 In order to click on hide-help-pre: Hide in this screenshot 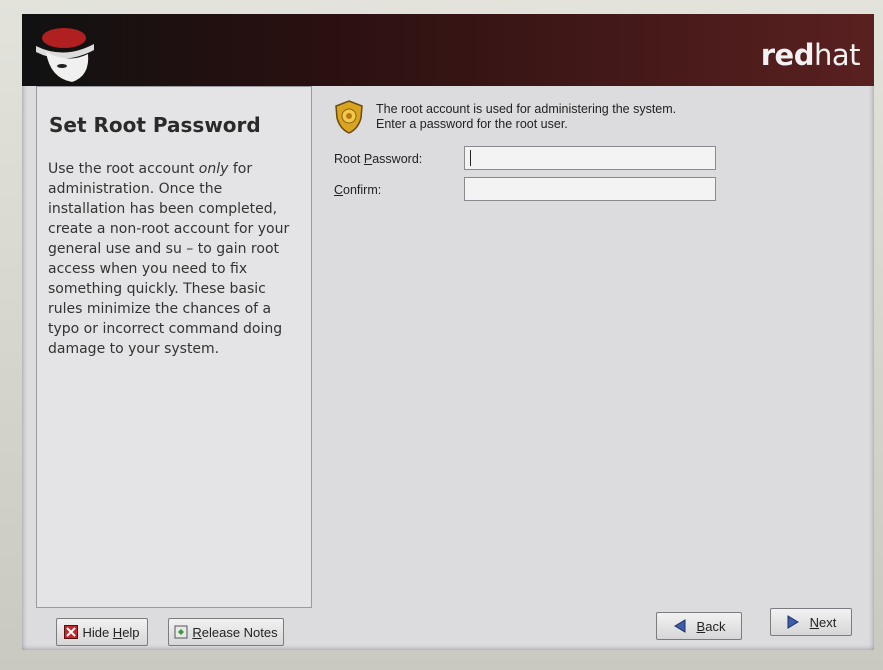, I will do `click(97, 632)`.